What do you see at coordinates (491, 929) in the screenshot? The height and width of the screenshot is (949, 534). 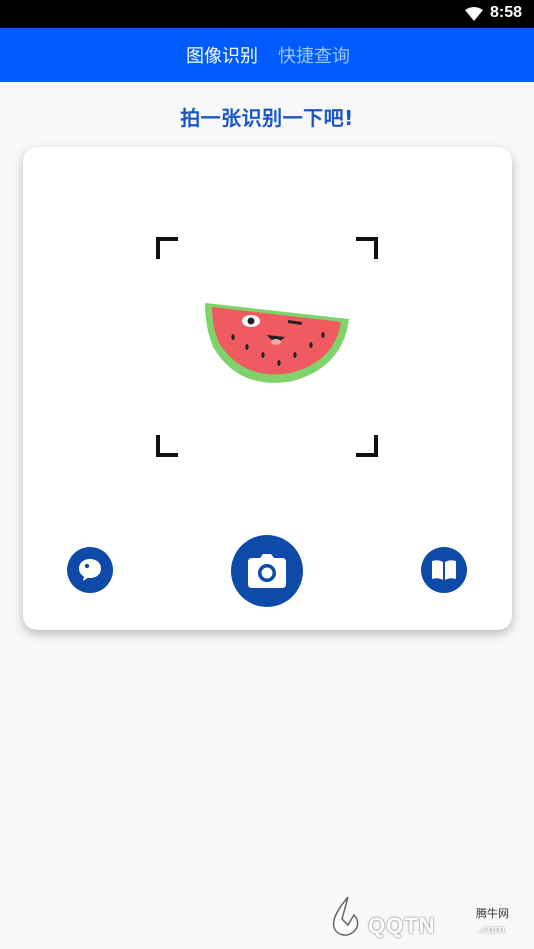 I see `watermark-domain: .com` at bounding box center [491, 929].